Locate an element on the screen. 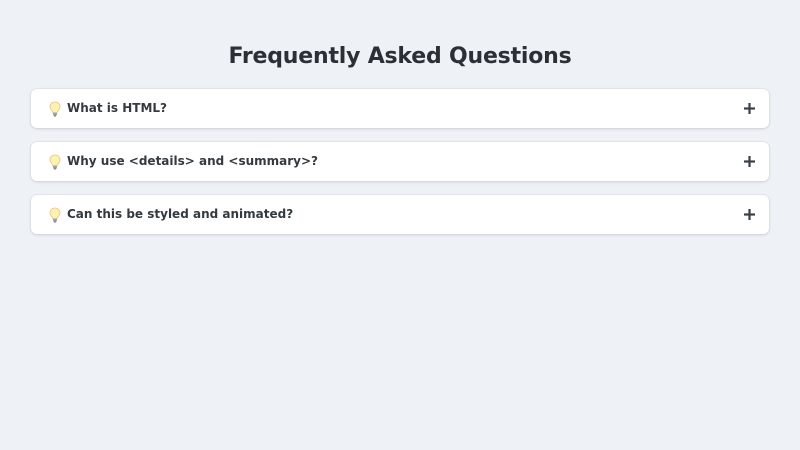 The image size is (800, 450). faq-question: What is HTML? is located at coordinates (117, 108).